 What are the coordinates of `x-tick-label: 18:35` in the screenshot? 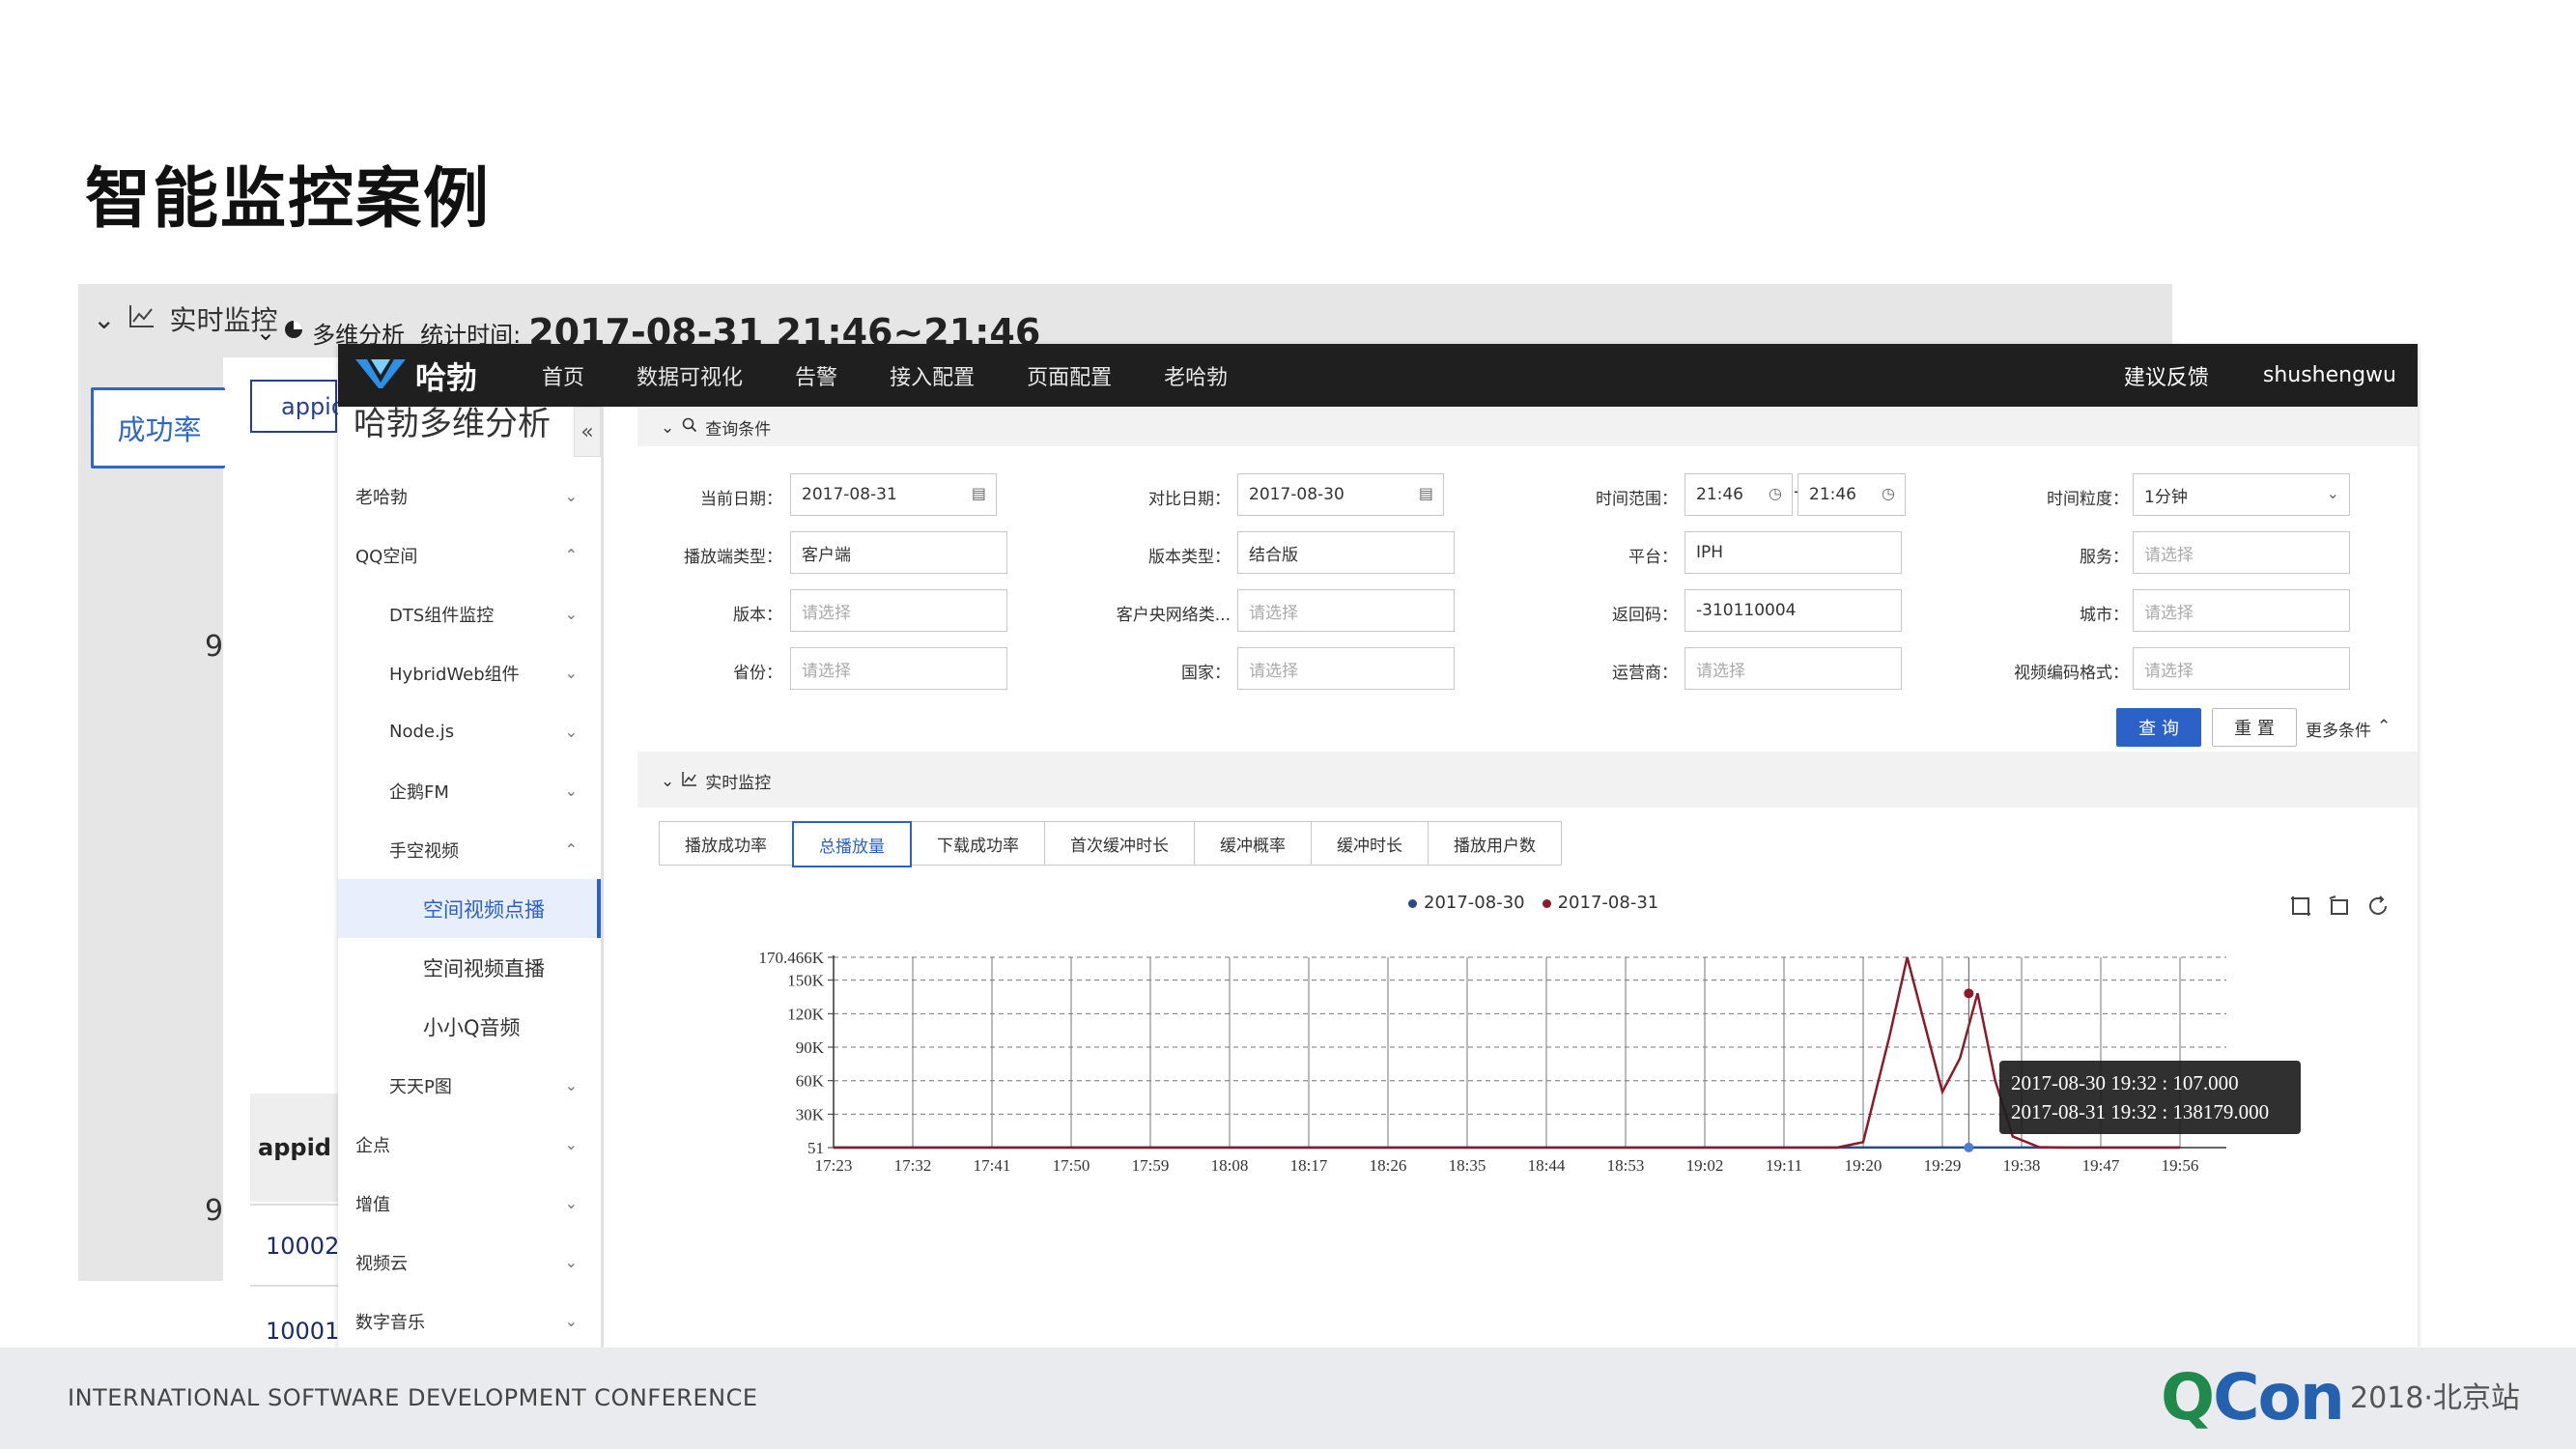 It's located at (1467, 1165).